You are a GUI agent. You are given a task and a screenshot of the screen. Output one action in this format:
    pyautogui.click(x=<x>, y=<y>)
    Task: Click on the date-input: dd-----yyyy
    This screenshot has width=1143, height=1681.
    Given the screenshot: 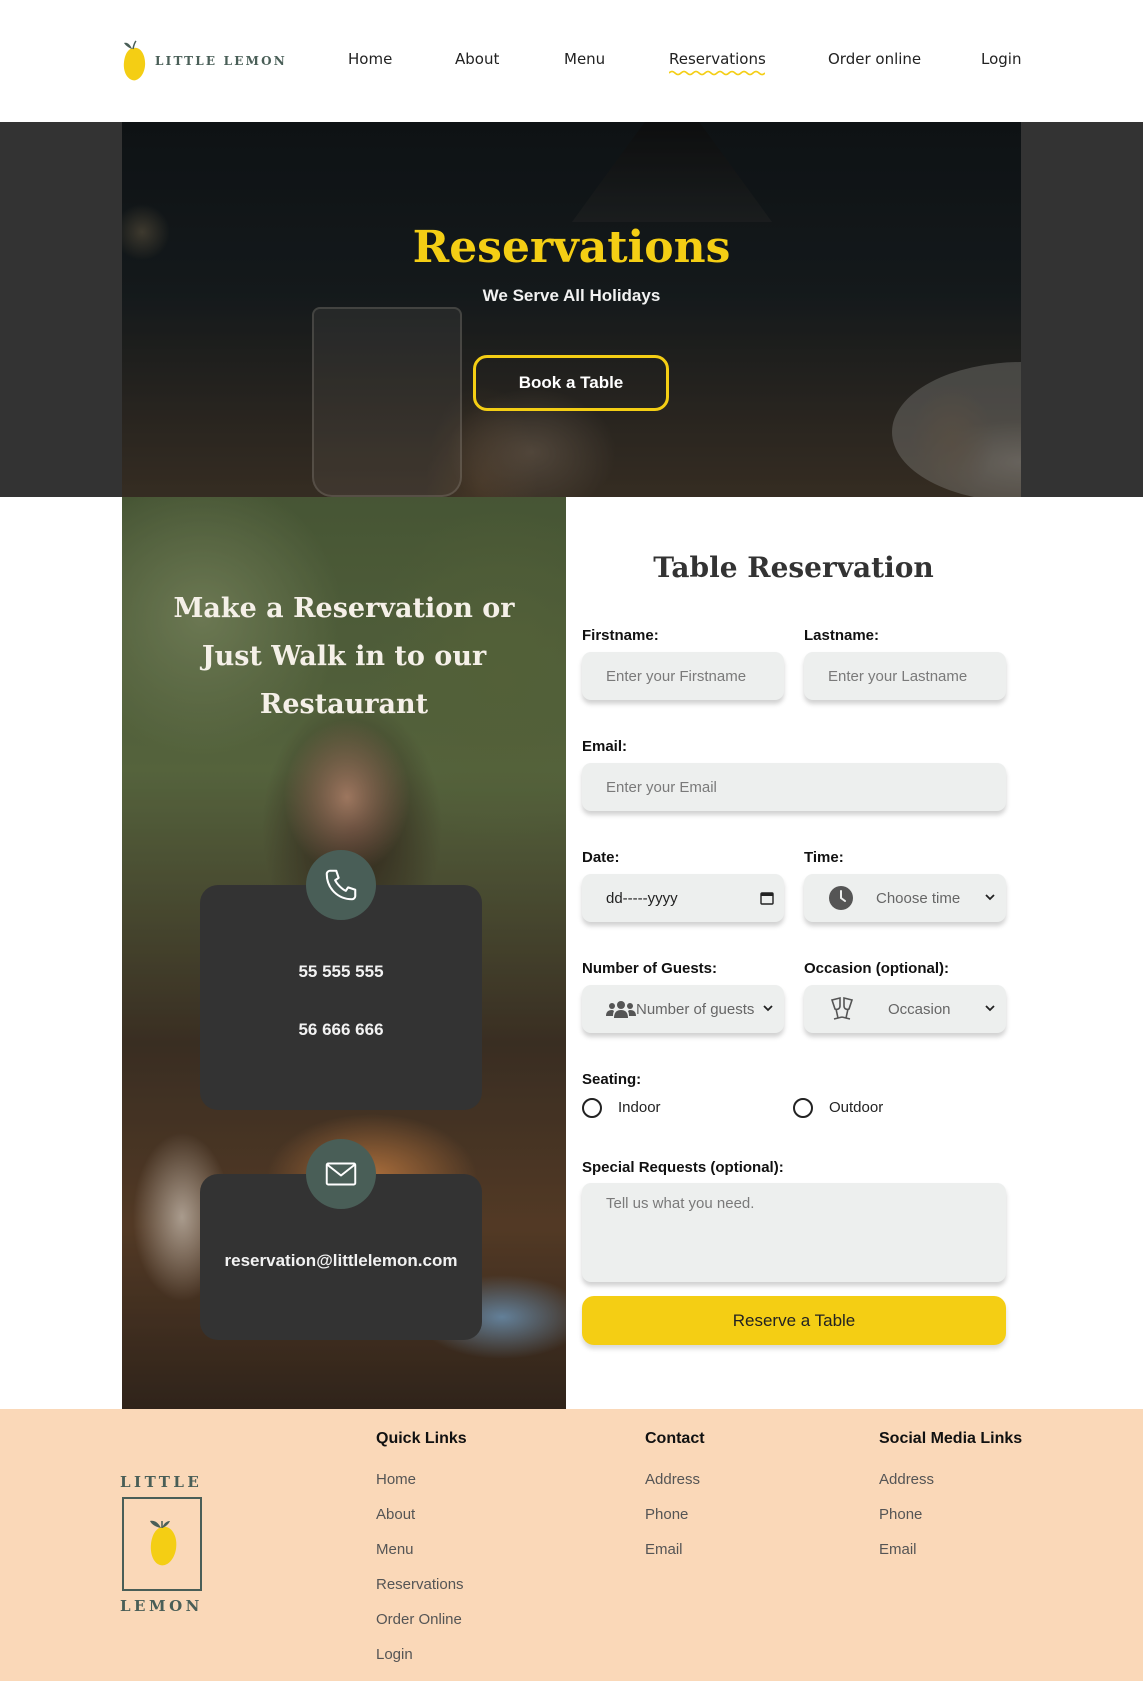 What is the action you would take?
    pyautogui.click(x=683, y=898)
    